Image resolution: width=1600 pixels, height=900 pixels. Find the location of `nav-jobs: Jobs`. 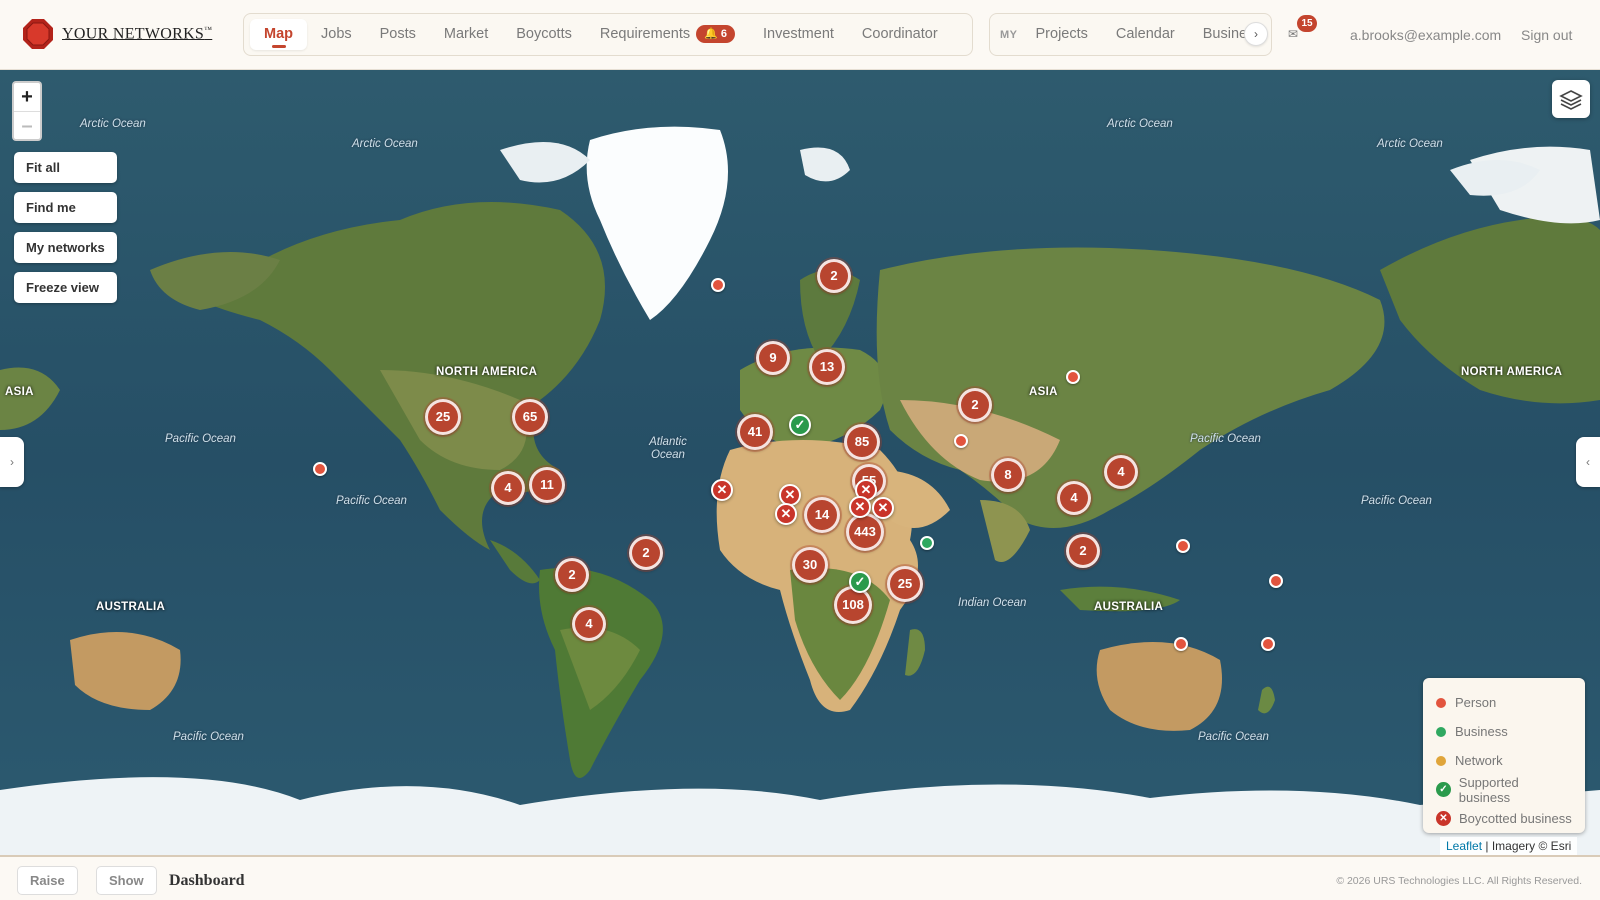

nav-jobs: Jobs is located at coordinates (336, 34).